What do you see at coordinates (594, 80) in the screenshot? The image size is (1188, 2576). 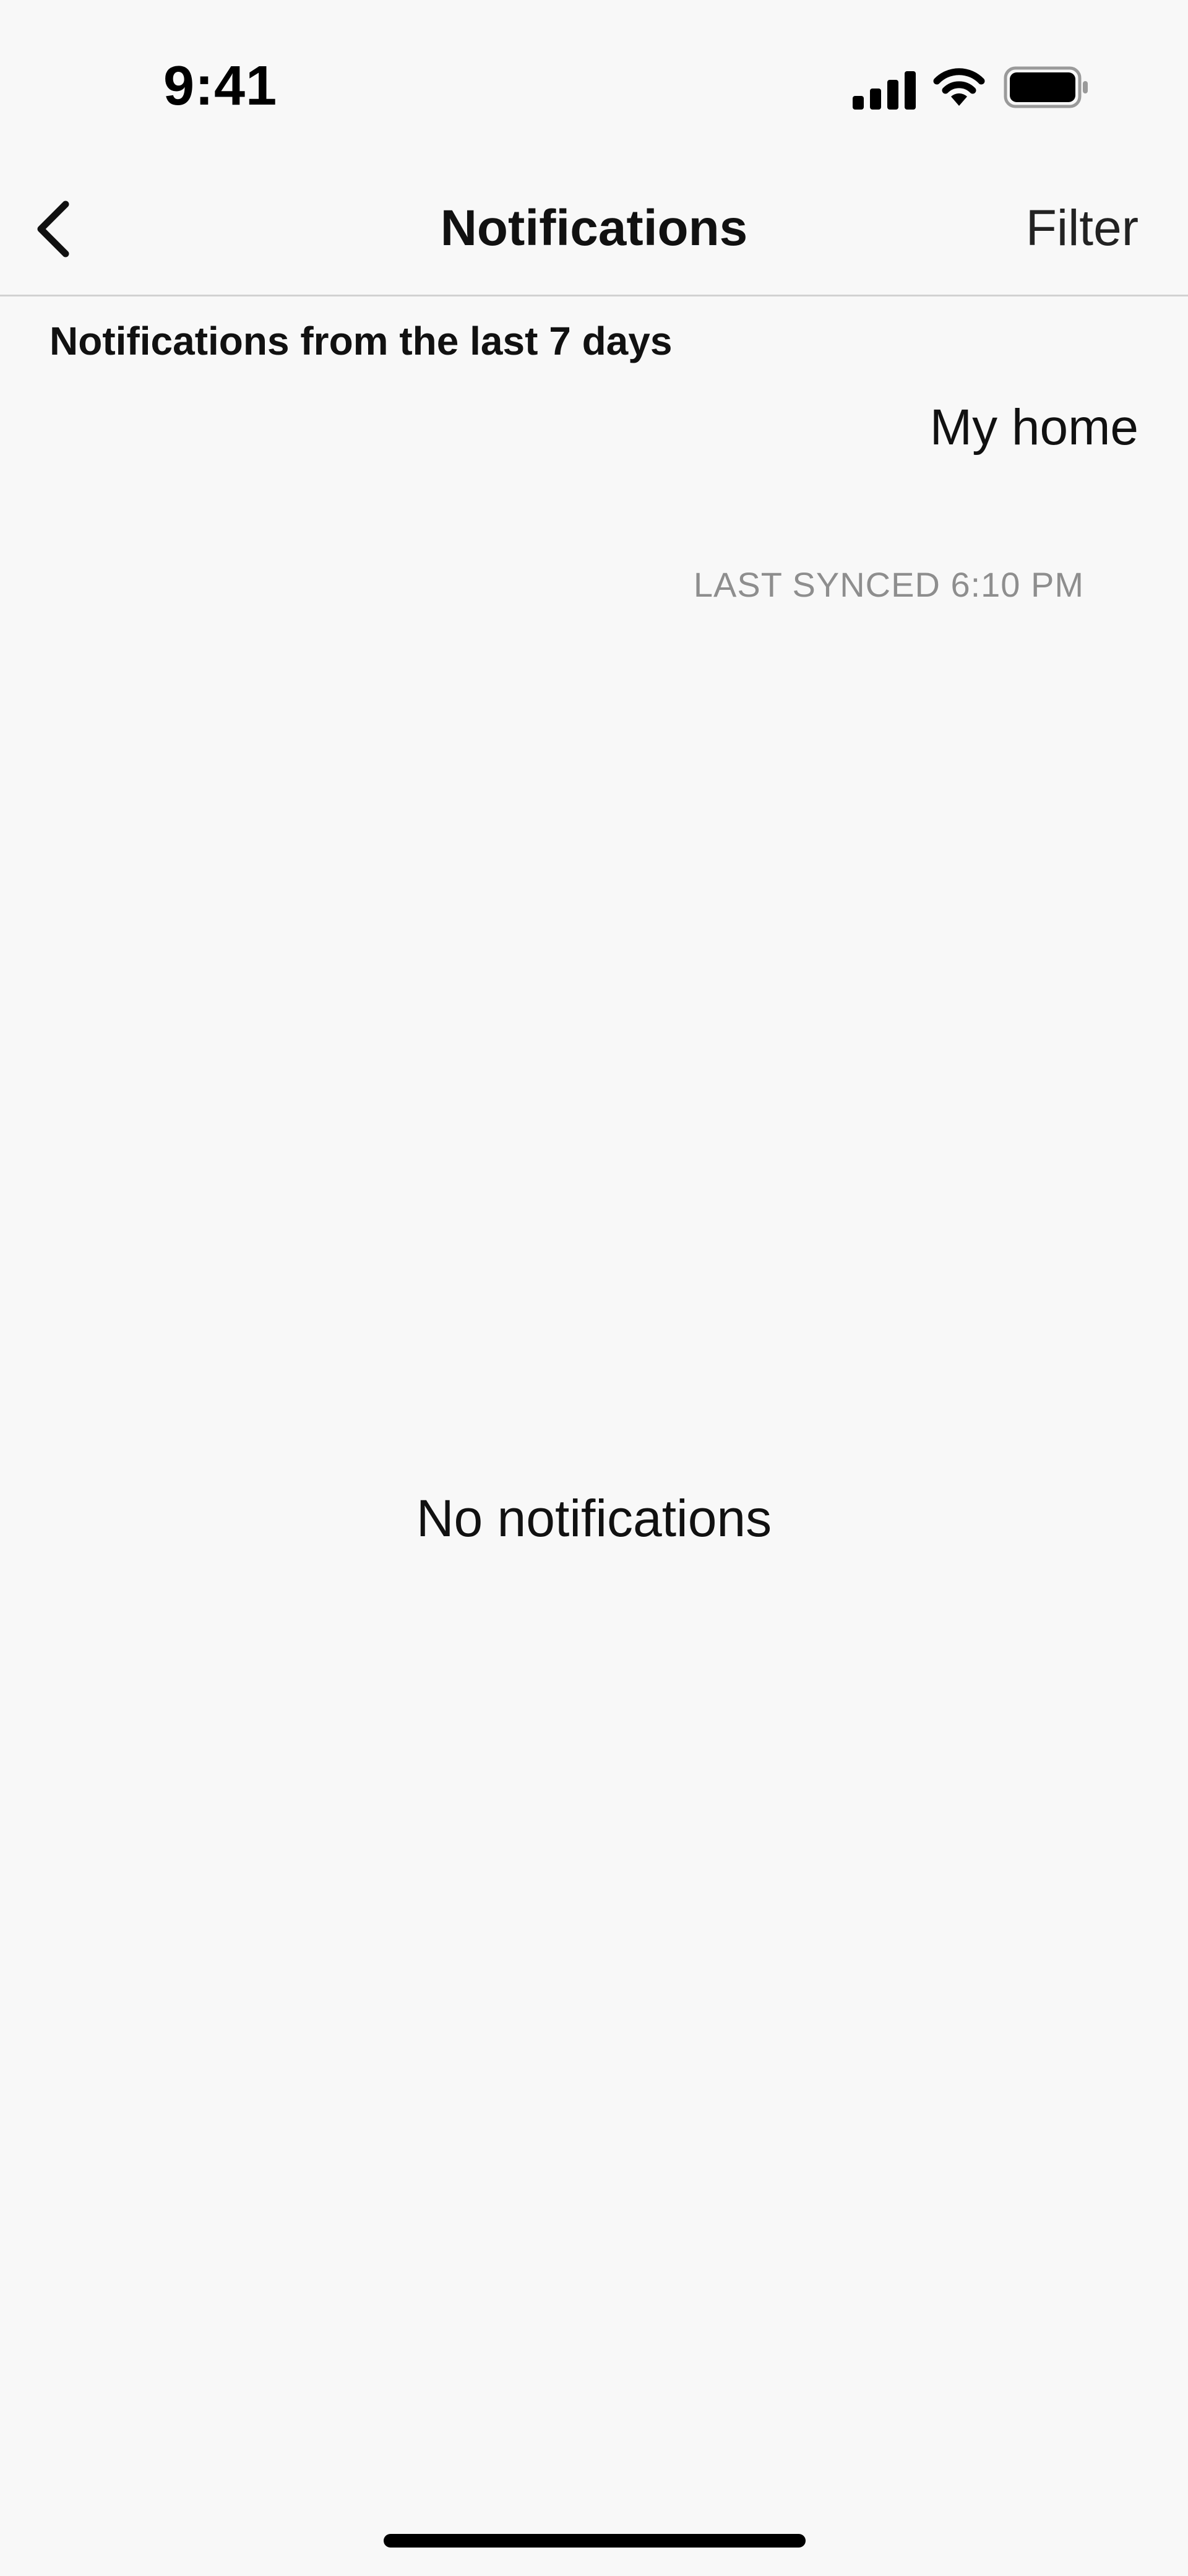 I see `status-bar: 9:41` at bounding box center [594, 80].